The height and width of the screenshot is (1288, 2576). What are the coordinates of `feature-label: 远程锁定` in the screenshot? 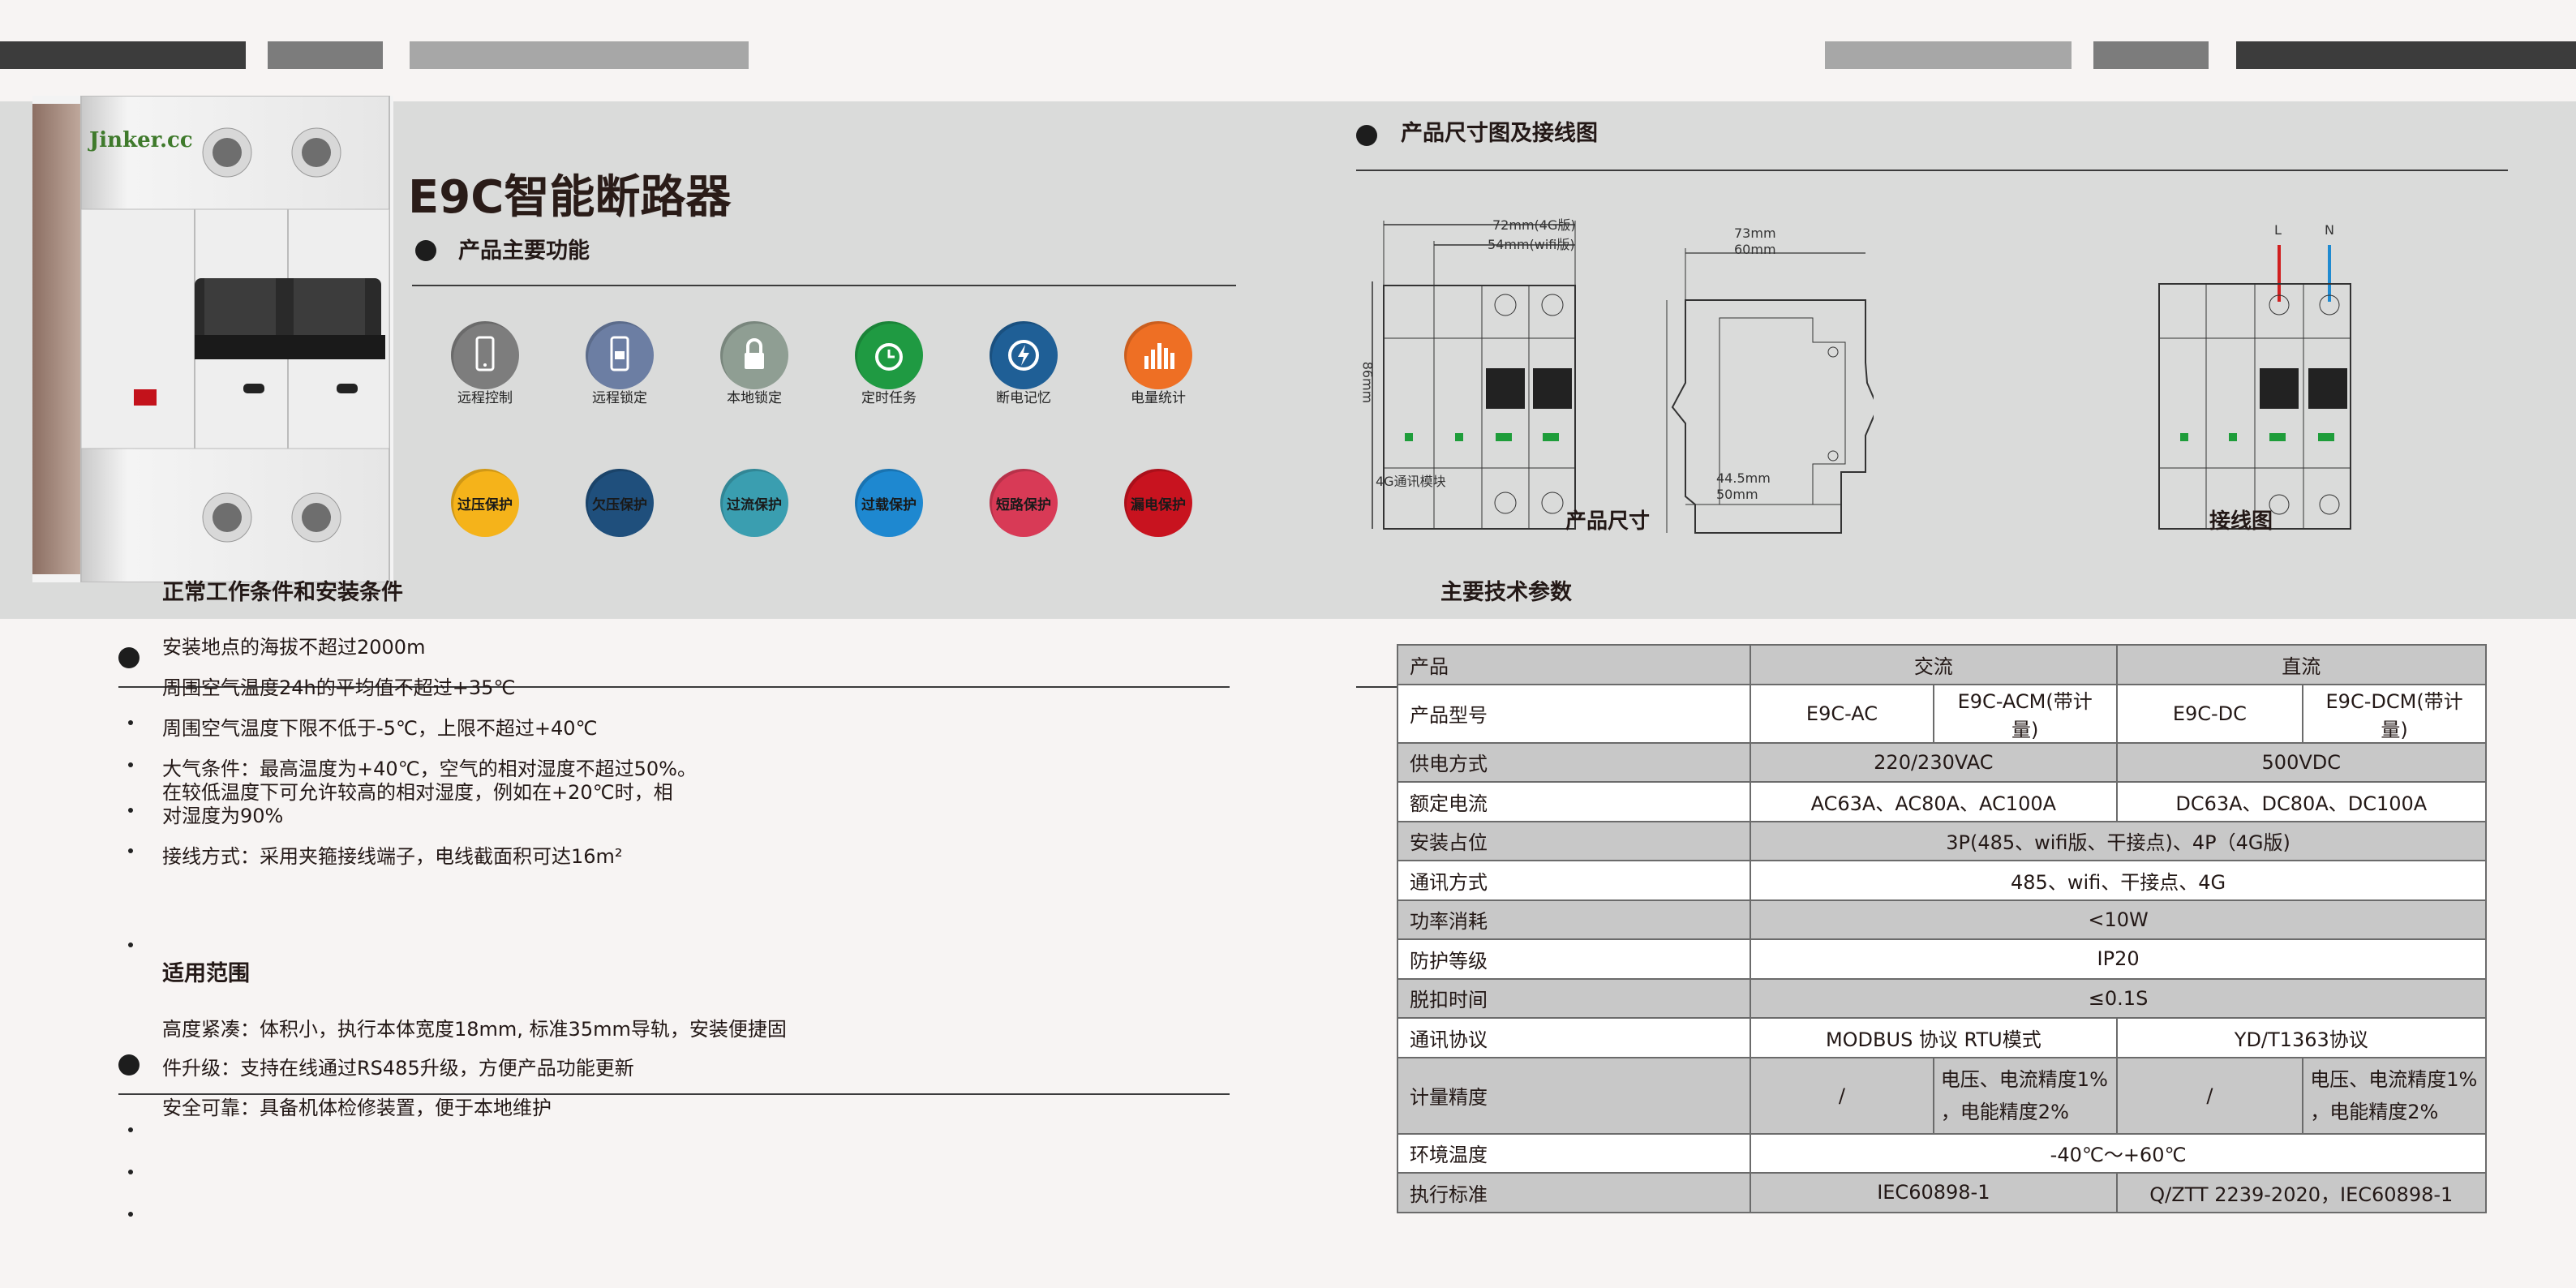 It's located at (619, 398).